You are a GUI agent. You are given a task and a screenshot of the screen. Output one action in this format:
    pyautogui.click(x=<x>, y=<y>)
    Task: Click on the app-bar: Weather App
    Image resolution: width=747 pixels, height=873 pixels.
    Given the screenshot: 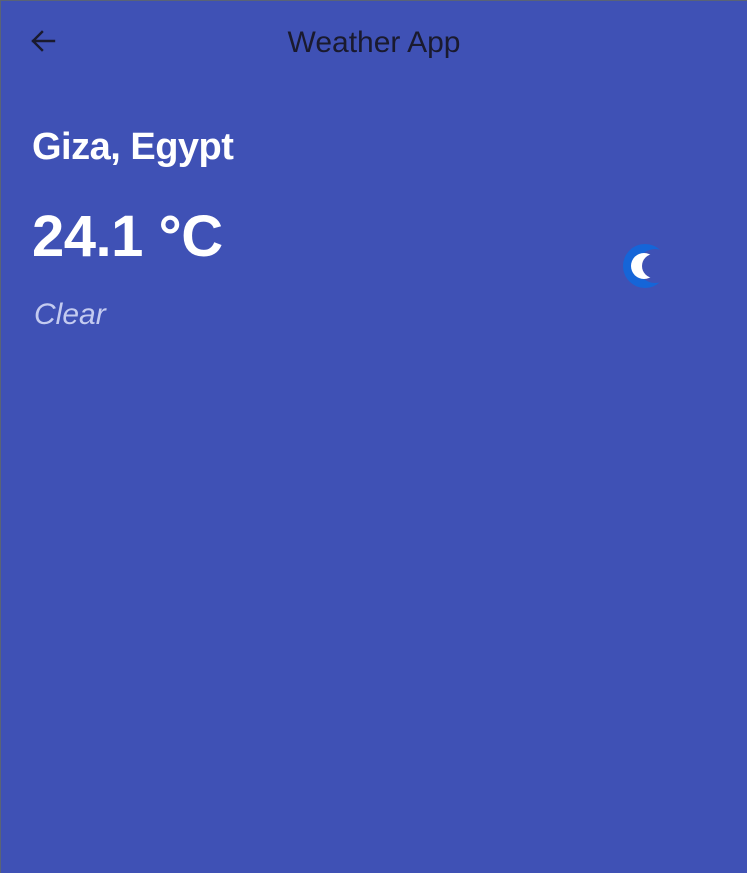 What is the action you would take?
    pyautogui.click(x=374, y=43)
    